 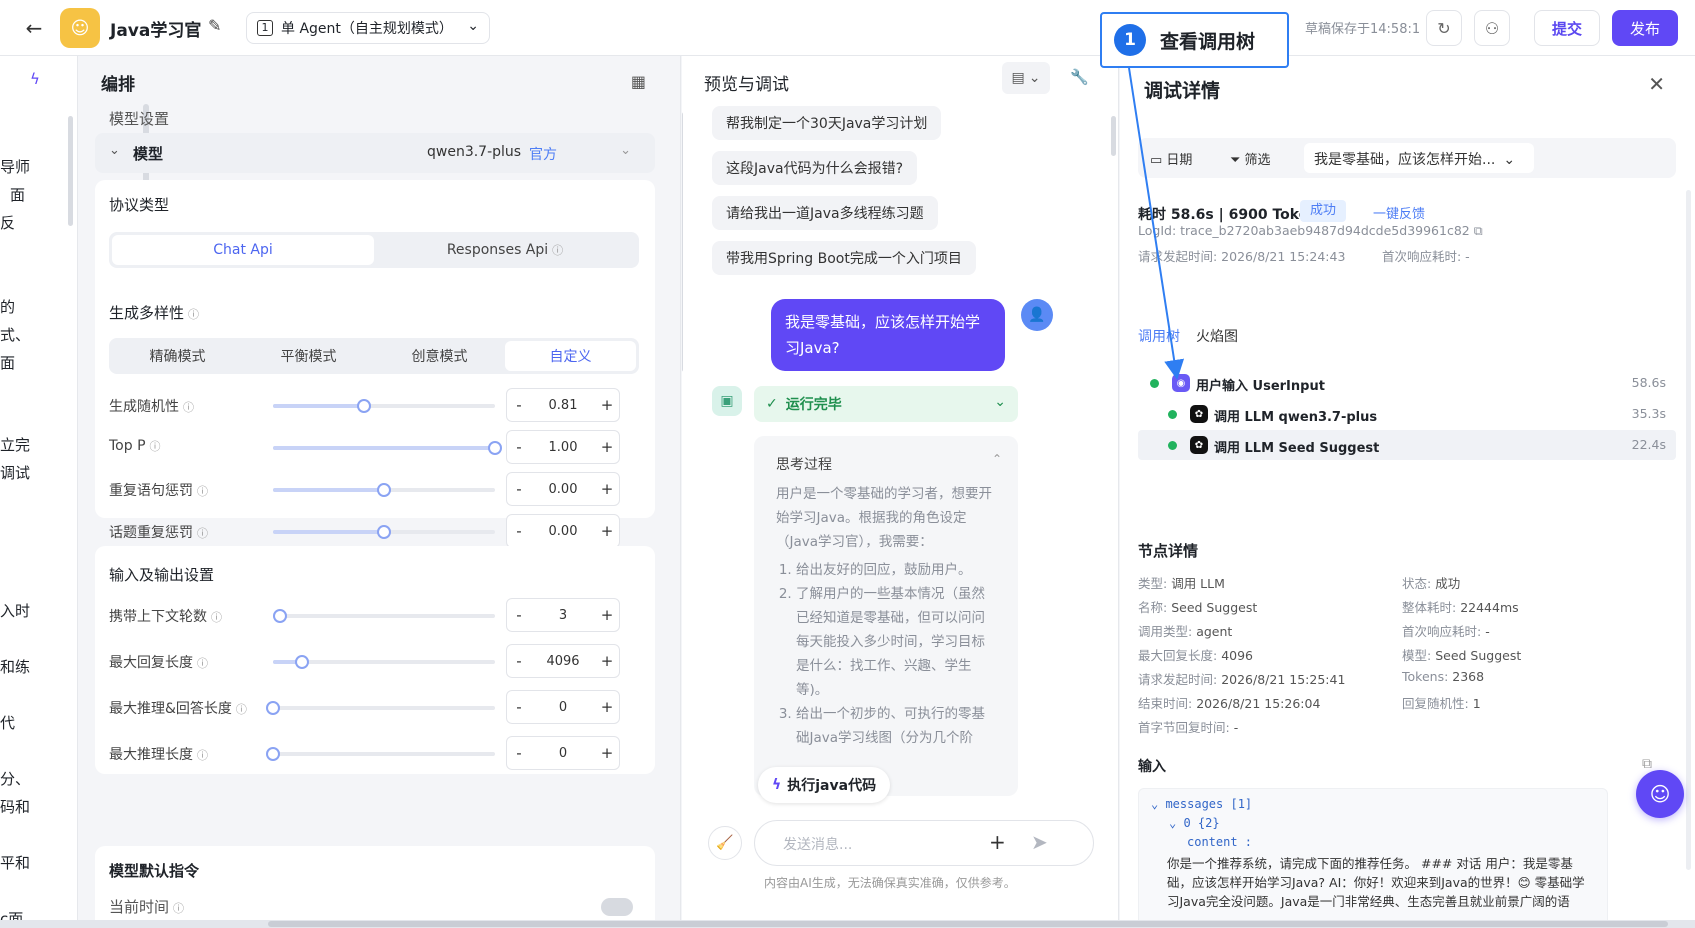 What do you see at coordinates (505, 250) in the screenshot?
I see `protocol-responses-api: Responses Api ⓘ` at bounding box center [505, 250].